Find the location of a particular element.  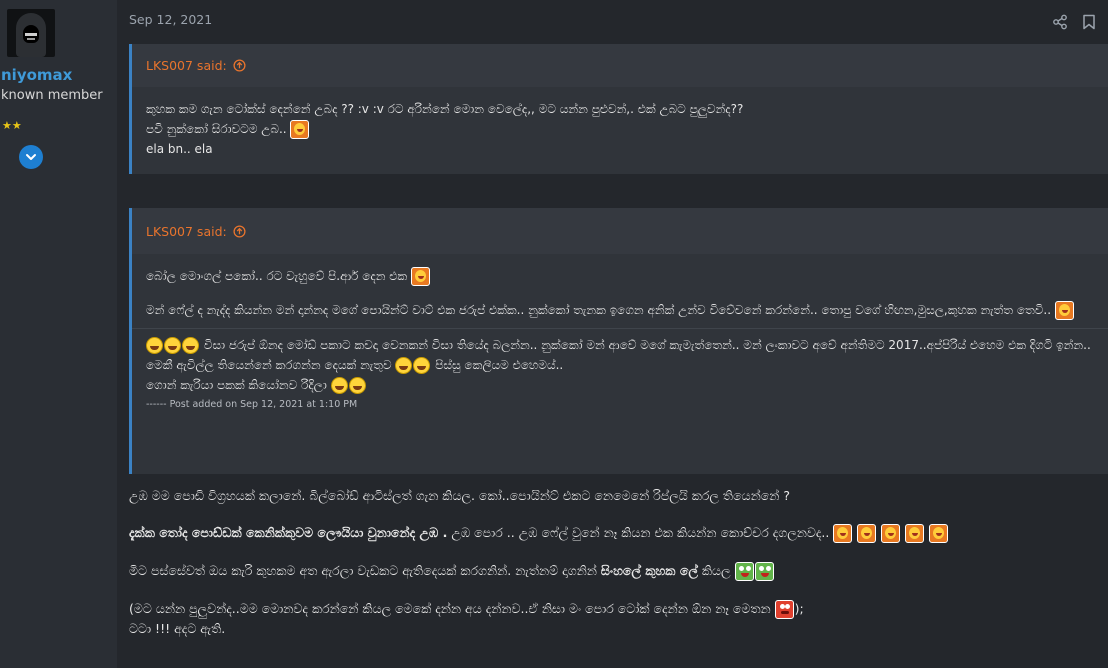

user-title: known member is located at coordinates (52, 95).